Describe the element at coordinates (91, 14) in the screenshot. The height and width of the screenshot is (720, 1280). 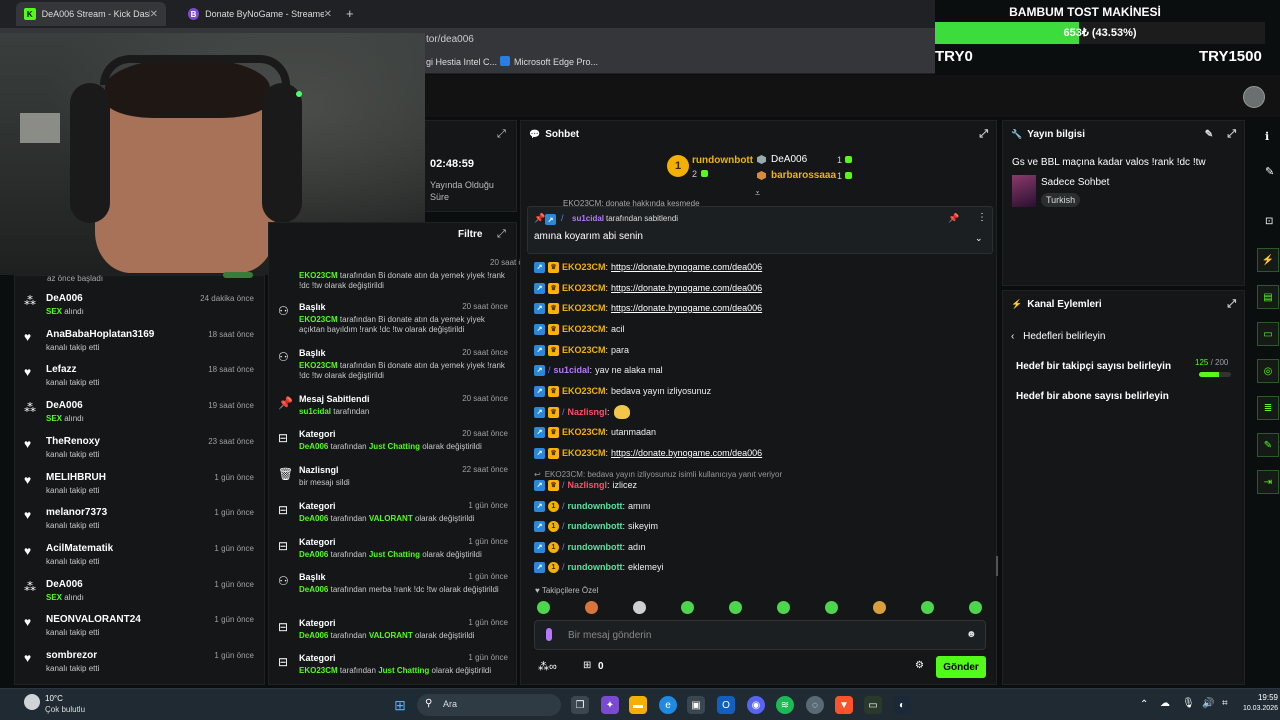
I see `tab-kick-dashboard: K DeA006 Stream - Kick Dashboard ✕` at that location.